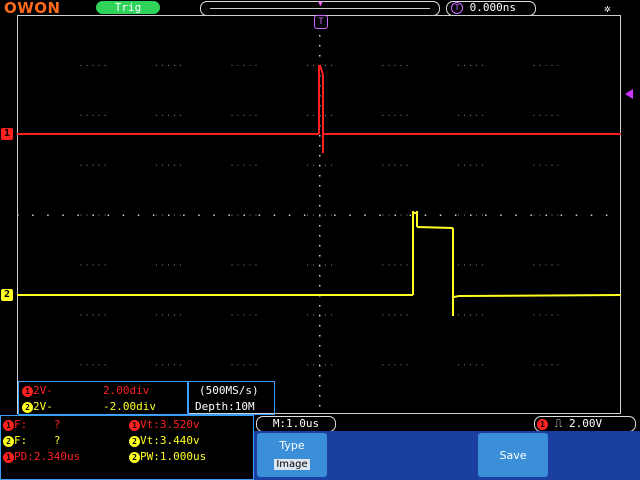 The width and height of the screenshot is (640, 480). I want to click on sample-rate: (500MS/s), so click(229, 390).